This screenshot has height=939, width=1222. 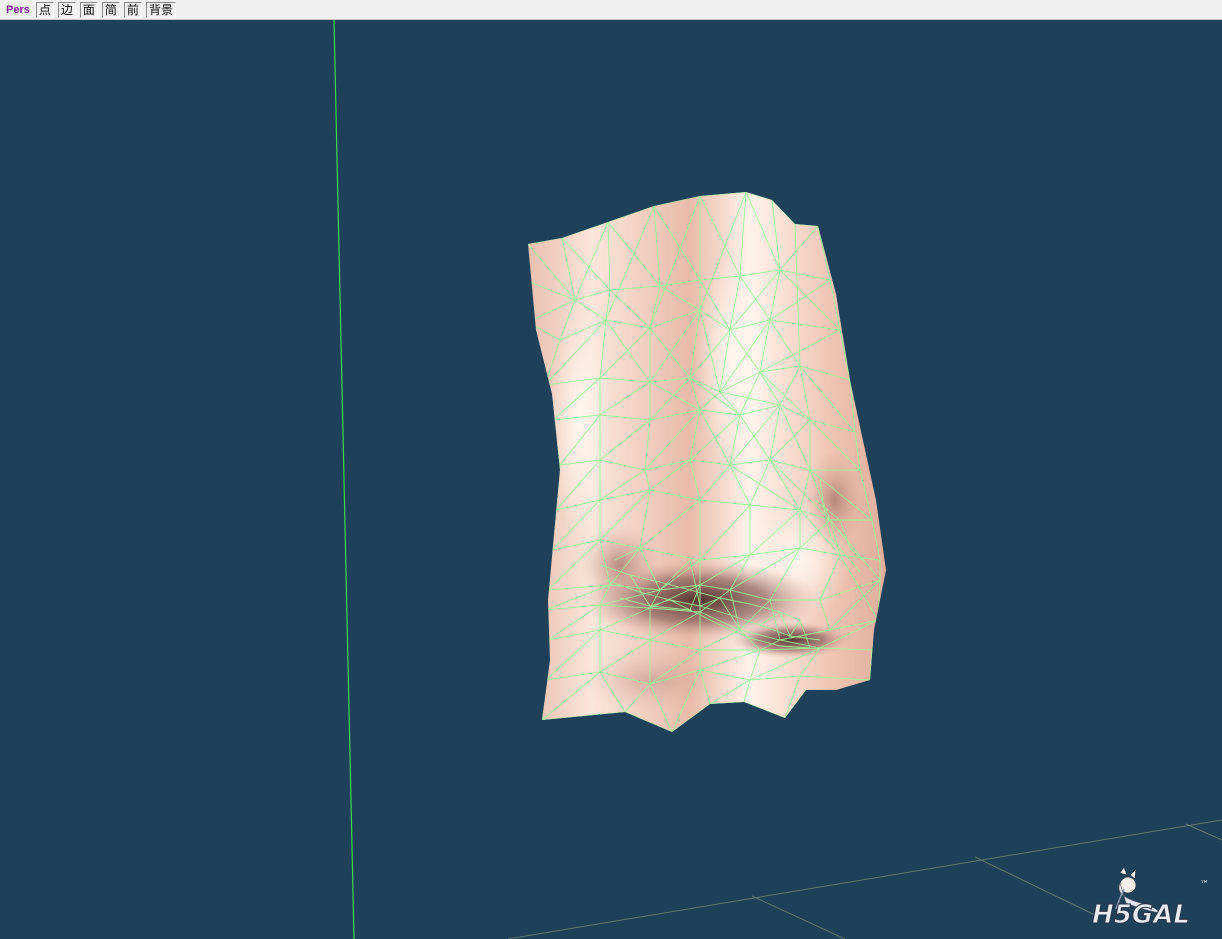 What do you see at coordinates (1153, 899) in the screenshot?
I see `watermark-logo: H5GAL ™` at bounding box center [1153, 899].